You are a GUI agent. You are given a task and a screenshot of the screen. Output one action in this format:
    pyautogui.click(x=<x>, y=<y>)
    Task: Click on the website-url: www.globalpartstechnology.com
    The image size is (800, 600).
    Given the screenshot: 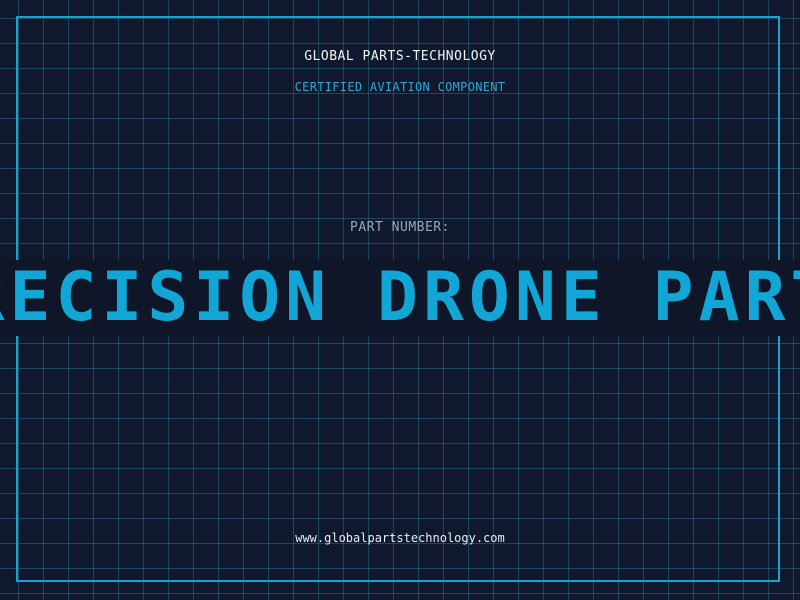 What is the action you would take?
    pyautogui.click(x=400, y=538)
    